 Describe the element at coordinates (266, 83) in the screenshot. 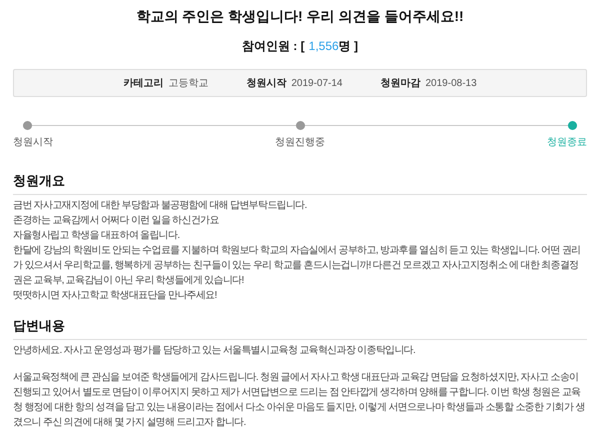

I see `info-label: 청원시작` at that location.